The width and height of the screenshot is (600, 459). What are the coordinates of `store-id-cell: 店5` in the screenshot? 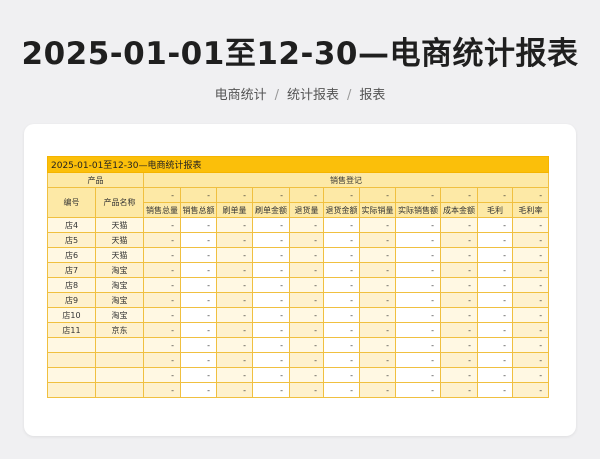 It's located at (71, 240).